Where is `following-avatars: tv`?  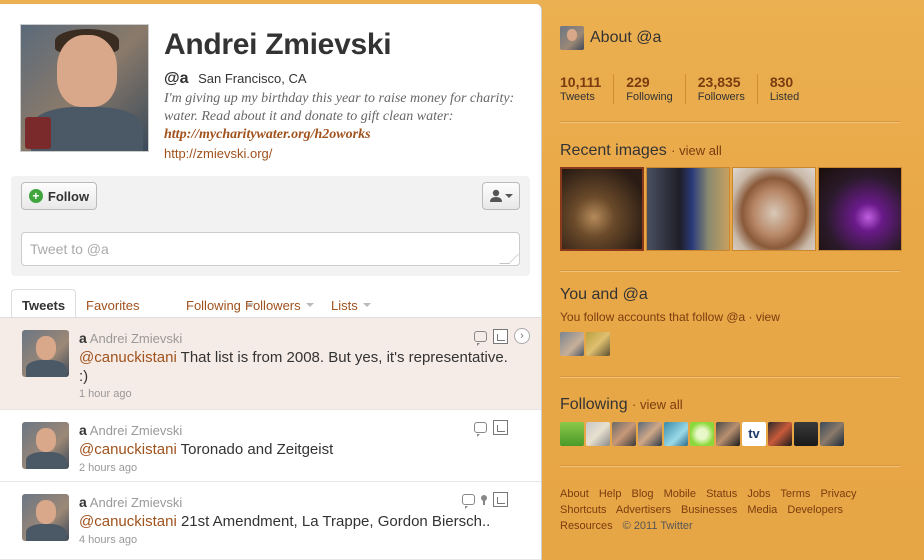 following-avatars: tv is located at coordinates (702, 434).